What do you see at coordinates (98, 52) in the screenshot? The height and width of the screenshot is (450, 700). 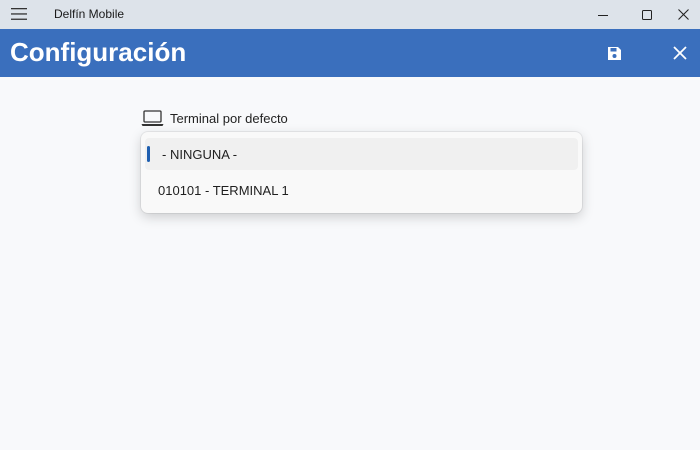 I see `page-title: Configuración` at bounding box center [98, 52].